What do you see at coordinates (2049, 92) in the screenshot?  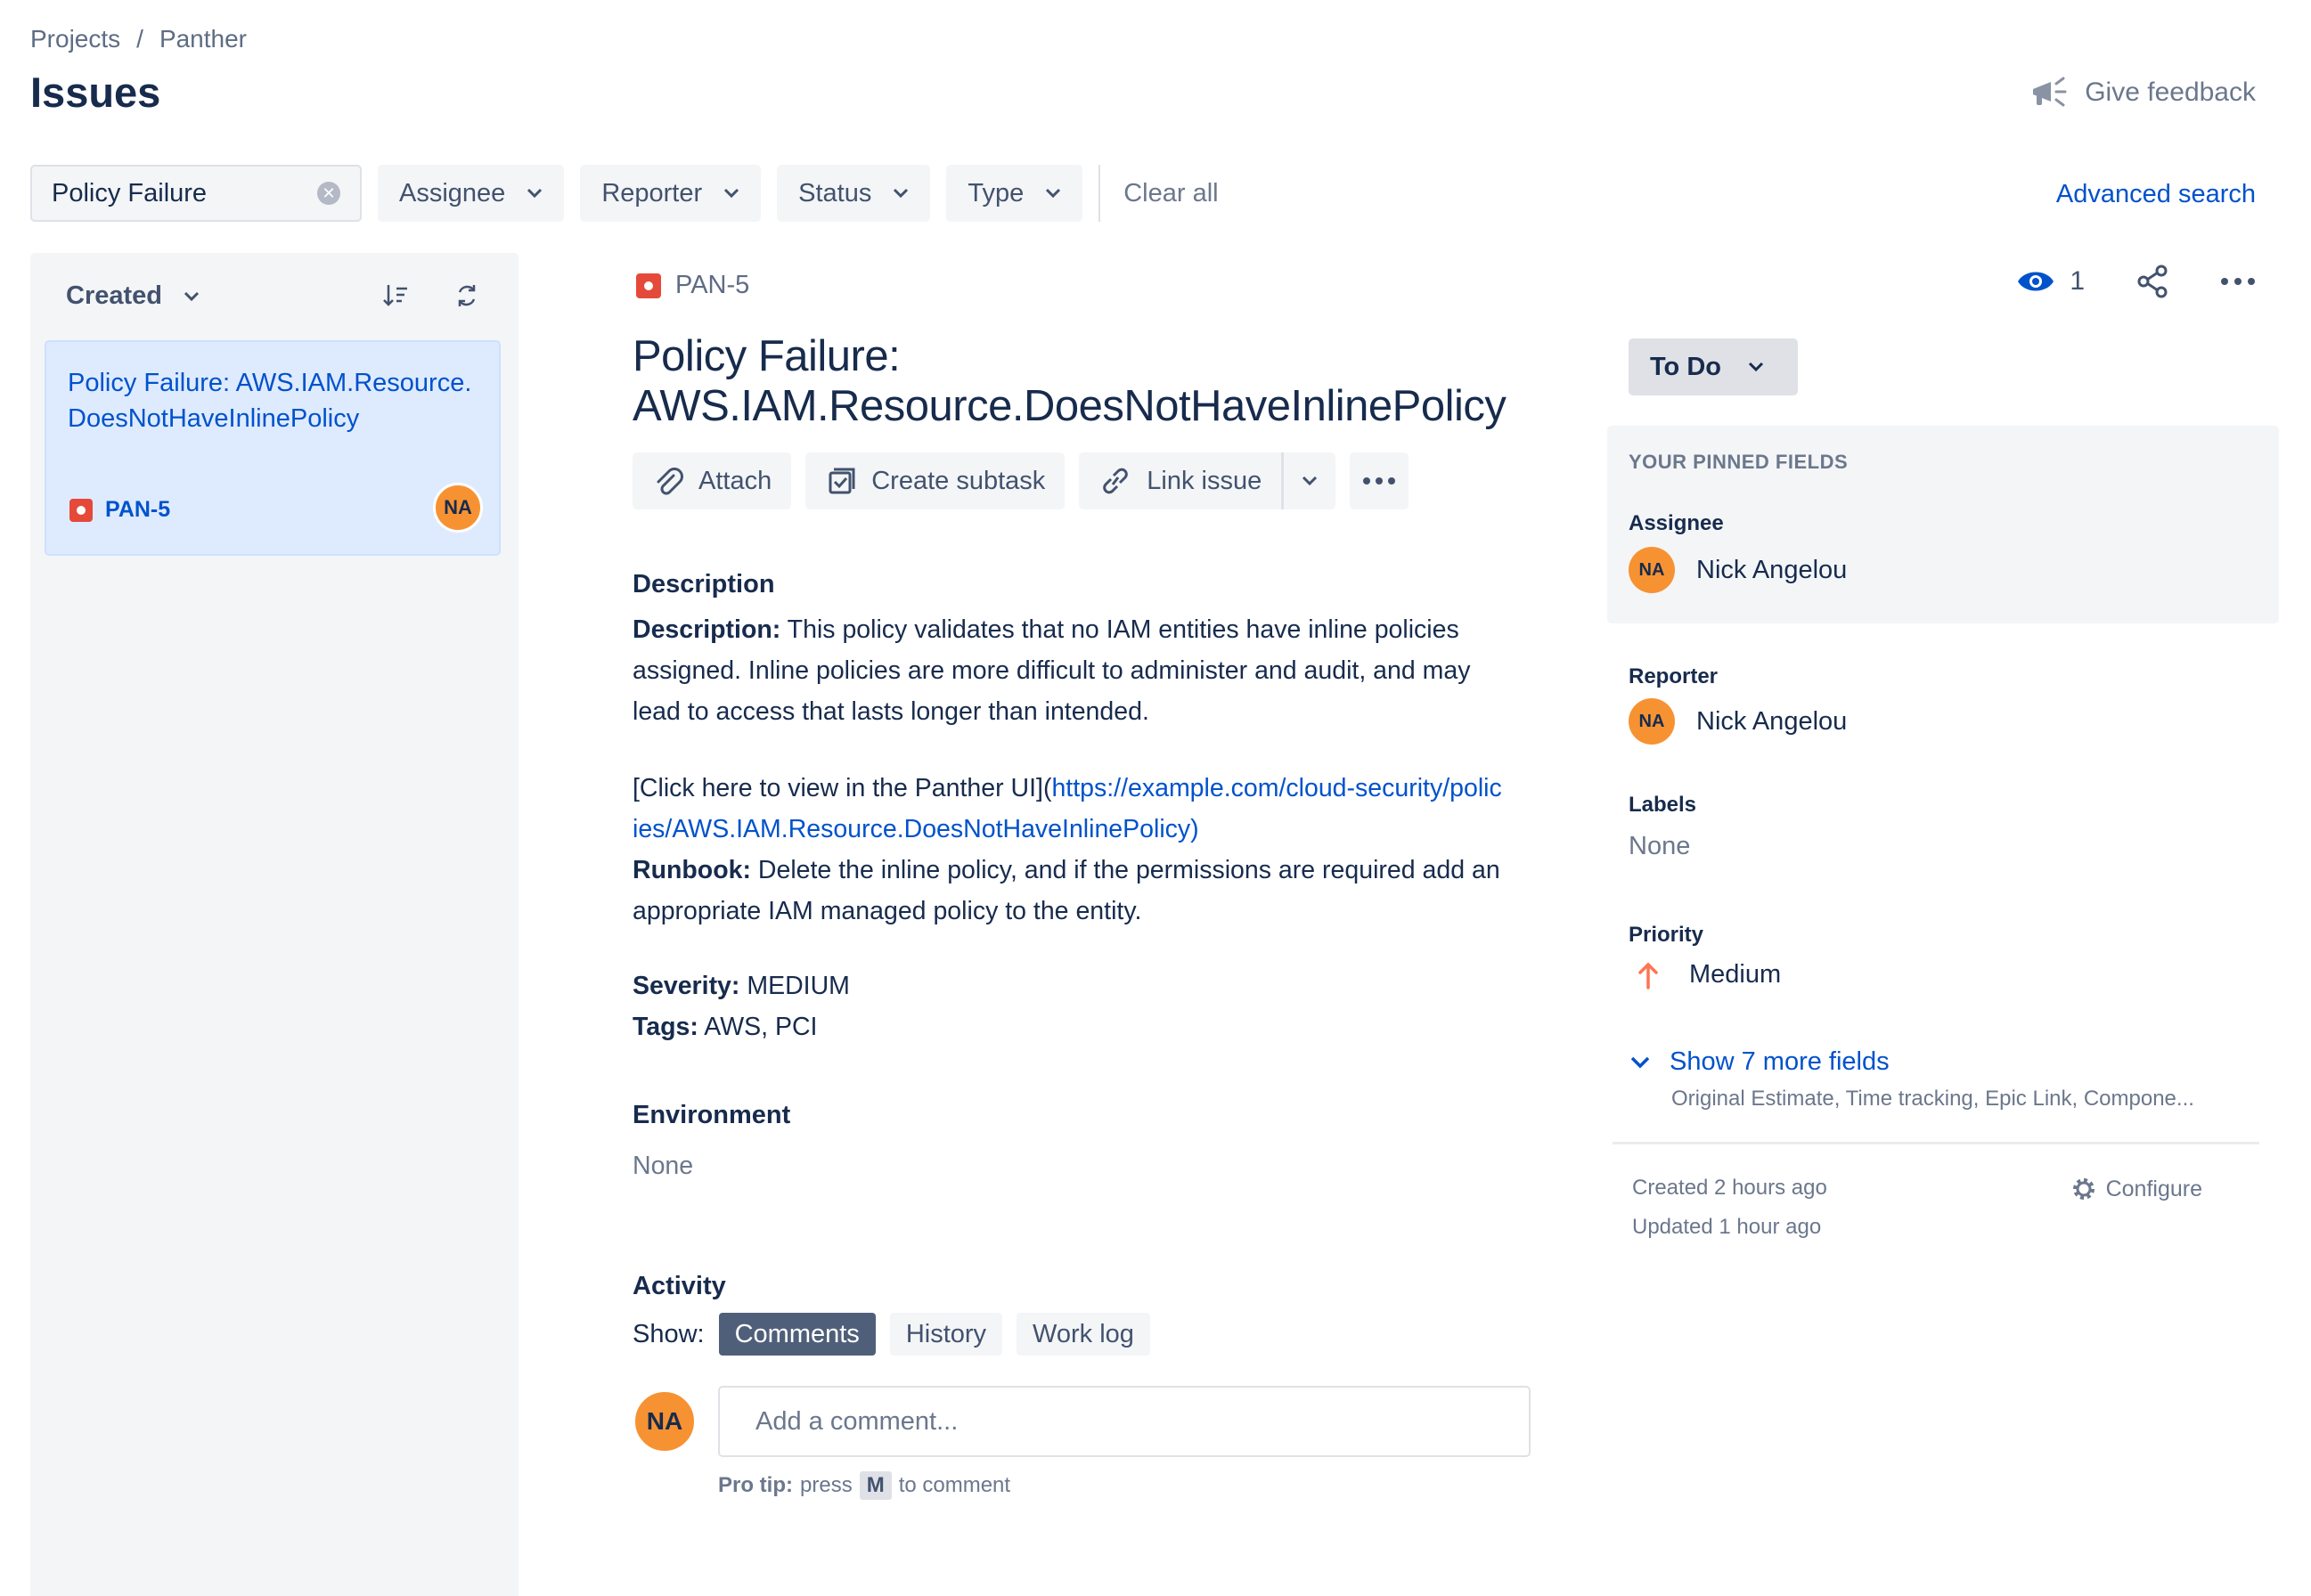 I see `megaphone-icon` at bounding box center [2049, 92].